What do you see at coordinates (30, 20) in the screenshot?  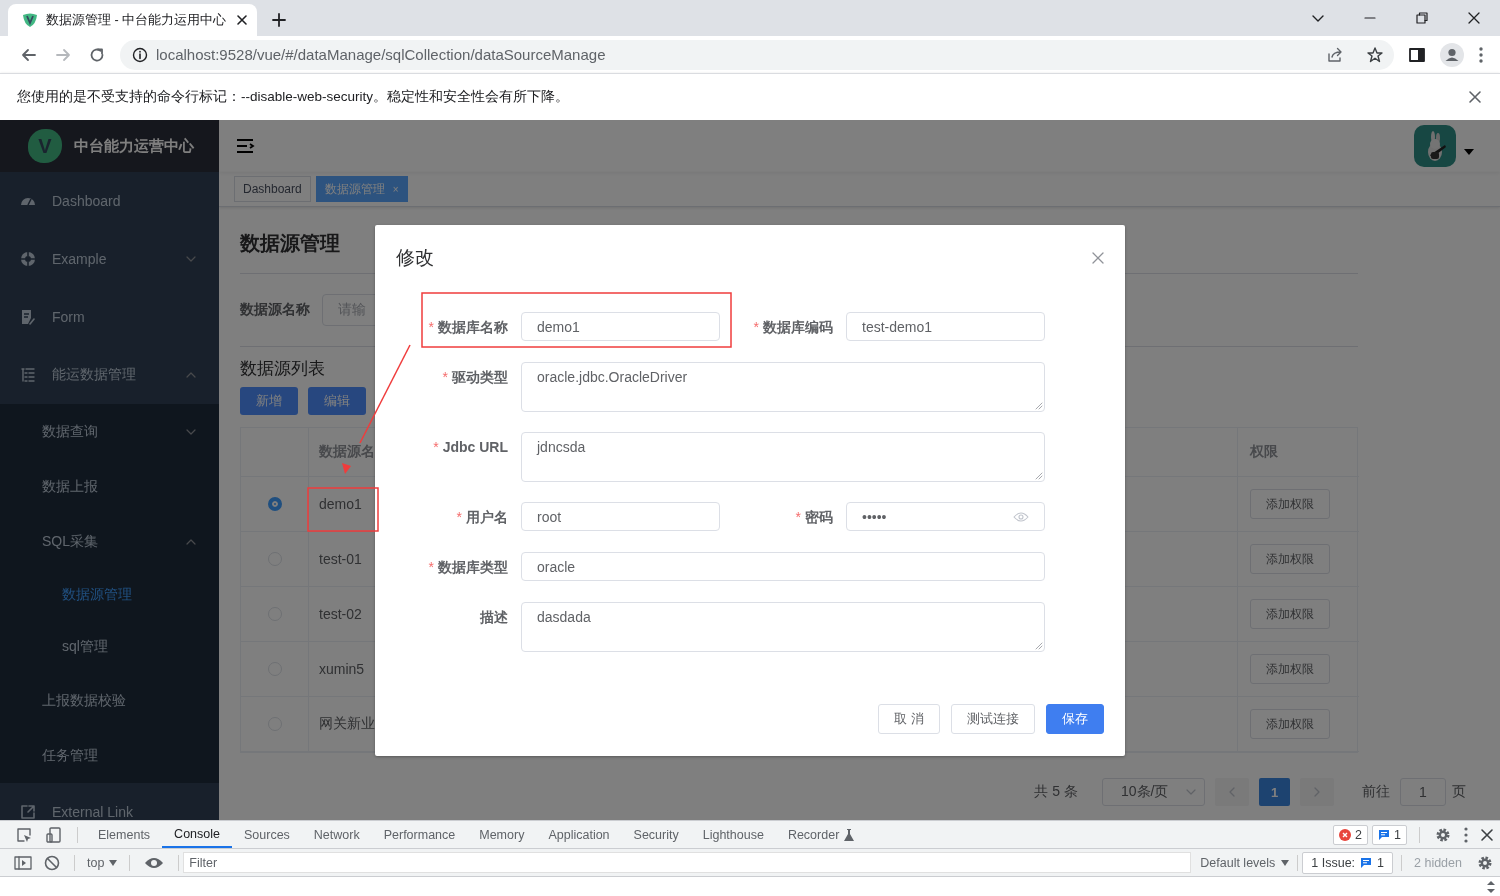 I see `favicon-icon` at bounding box center [30, 20].